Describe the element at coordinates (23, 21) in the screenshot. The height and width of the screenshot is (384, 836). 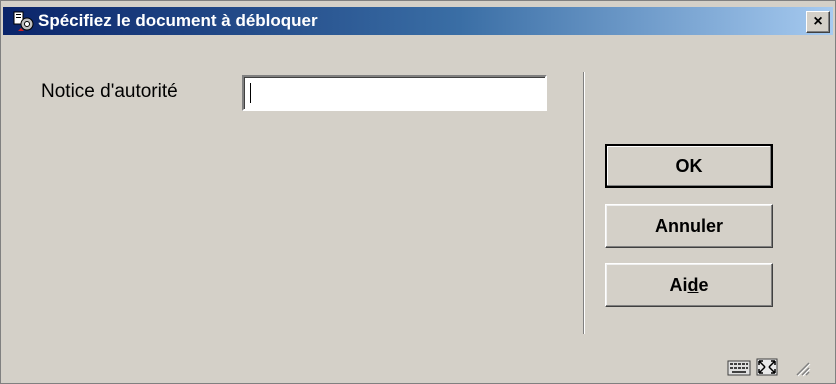
I see `app-icon` at that location.